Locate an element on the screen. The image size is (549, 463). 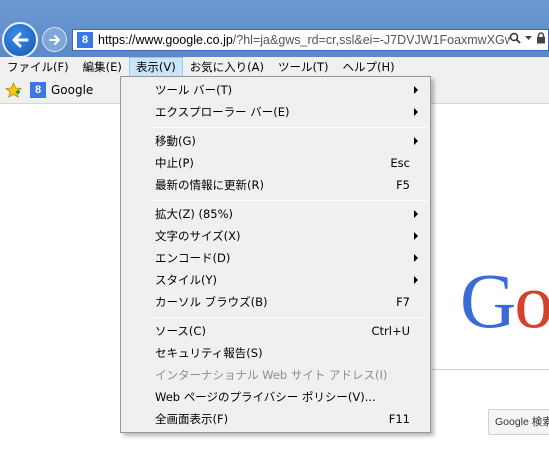
address-bar-actions is located at coordinates (527, 38).